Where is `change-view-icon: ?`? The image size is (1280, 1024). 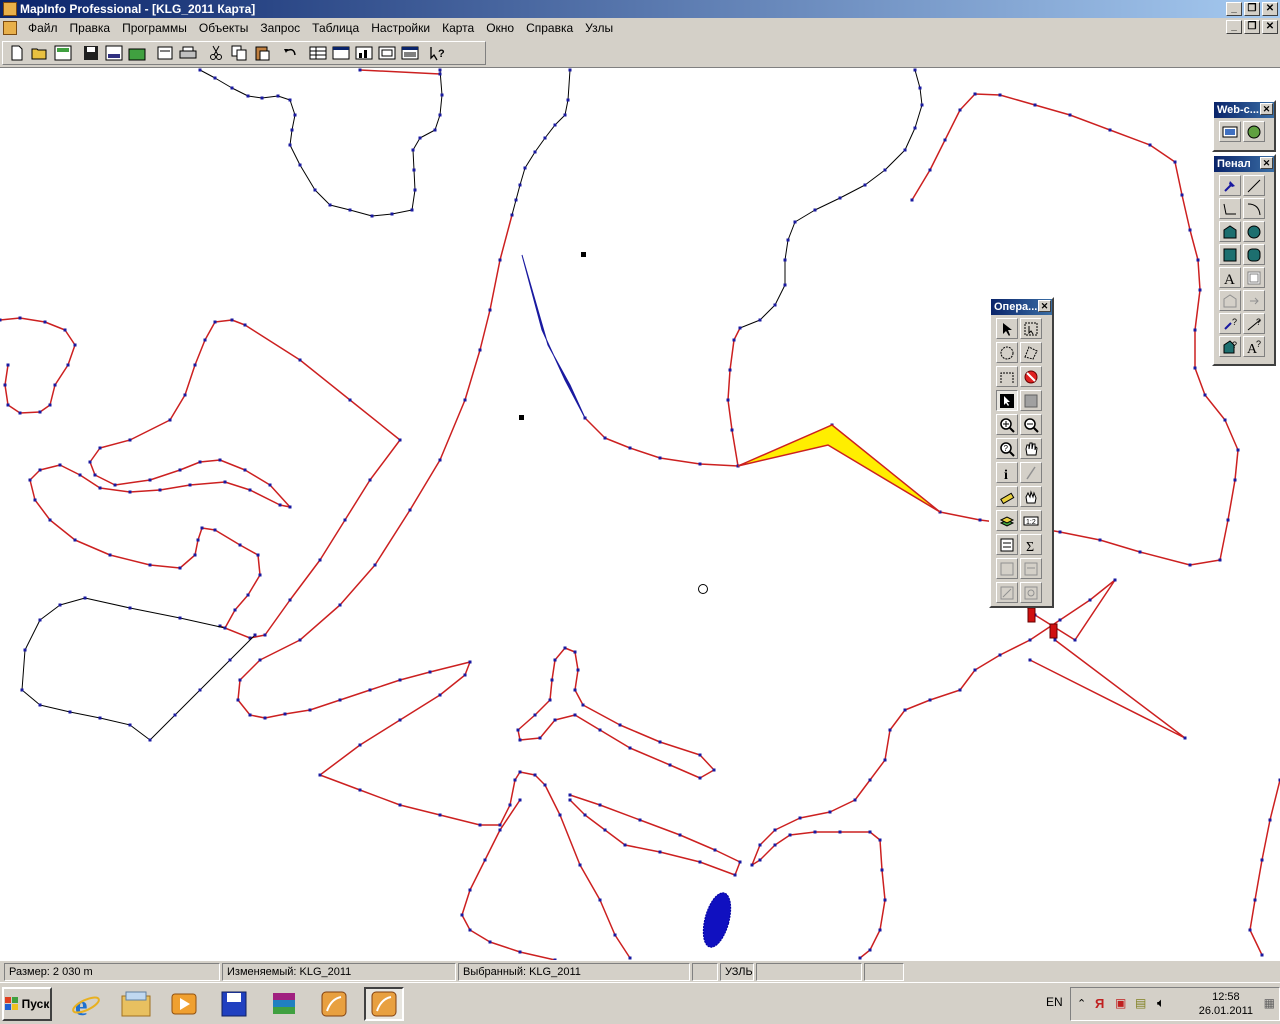
change-view-icon: ? is located at coordinates (1007, 448).